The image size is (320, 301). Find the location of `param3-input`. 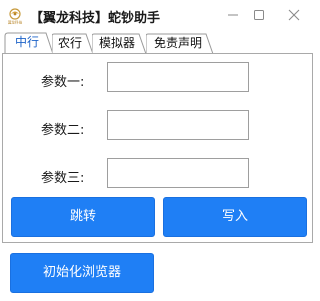

param3-input is located at coordinates (178, 173).